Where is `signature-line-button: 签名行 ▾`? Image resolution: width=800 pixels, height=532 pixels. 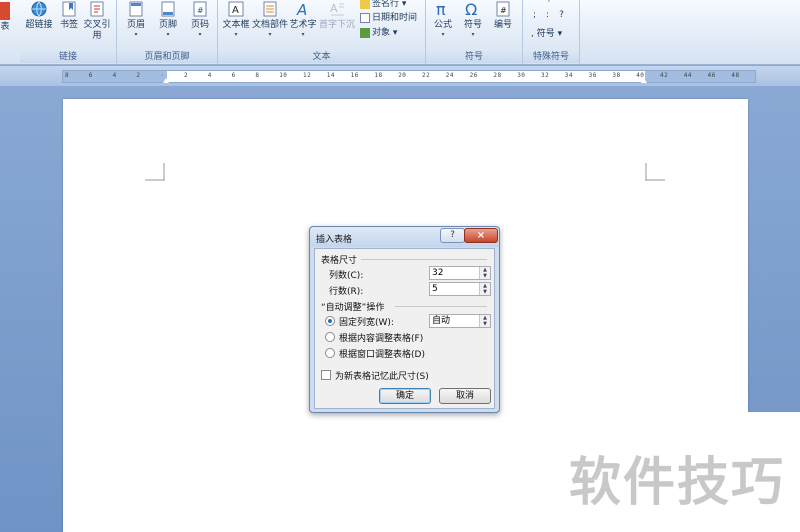
signature-line-button: 签名行 ▾ is located at coordinates (383, 4).